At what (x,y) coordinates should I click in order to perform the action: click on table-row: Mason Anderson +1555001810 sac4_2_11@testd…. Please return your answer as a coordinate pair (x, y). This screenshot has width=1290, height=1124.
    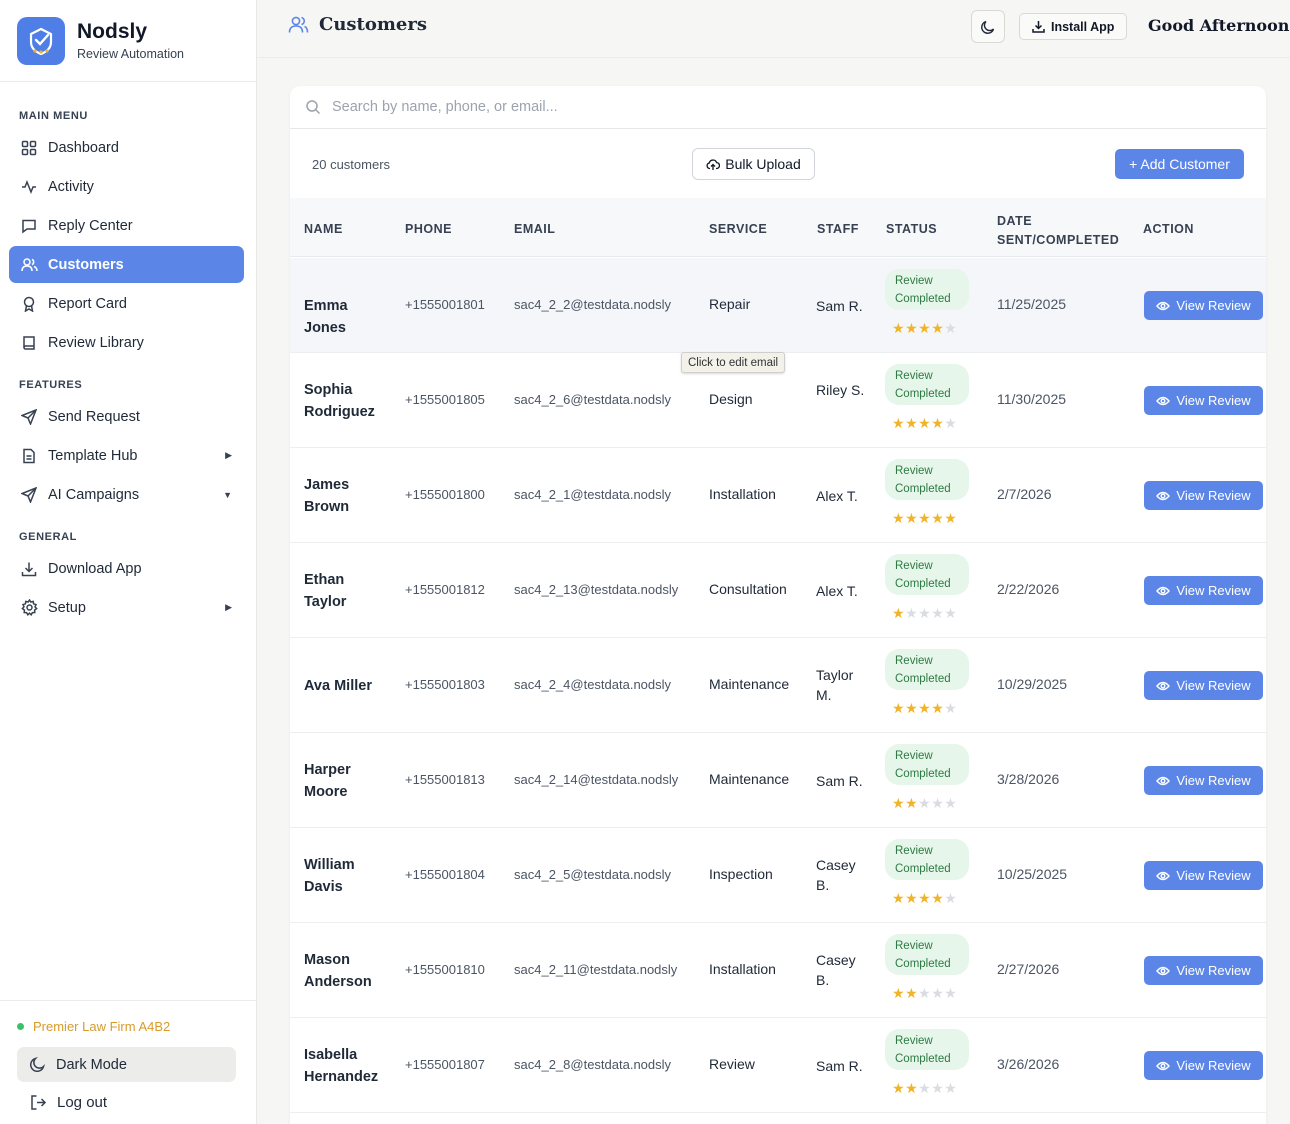
    Looking at the image, I should click on (778, 970).